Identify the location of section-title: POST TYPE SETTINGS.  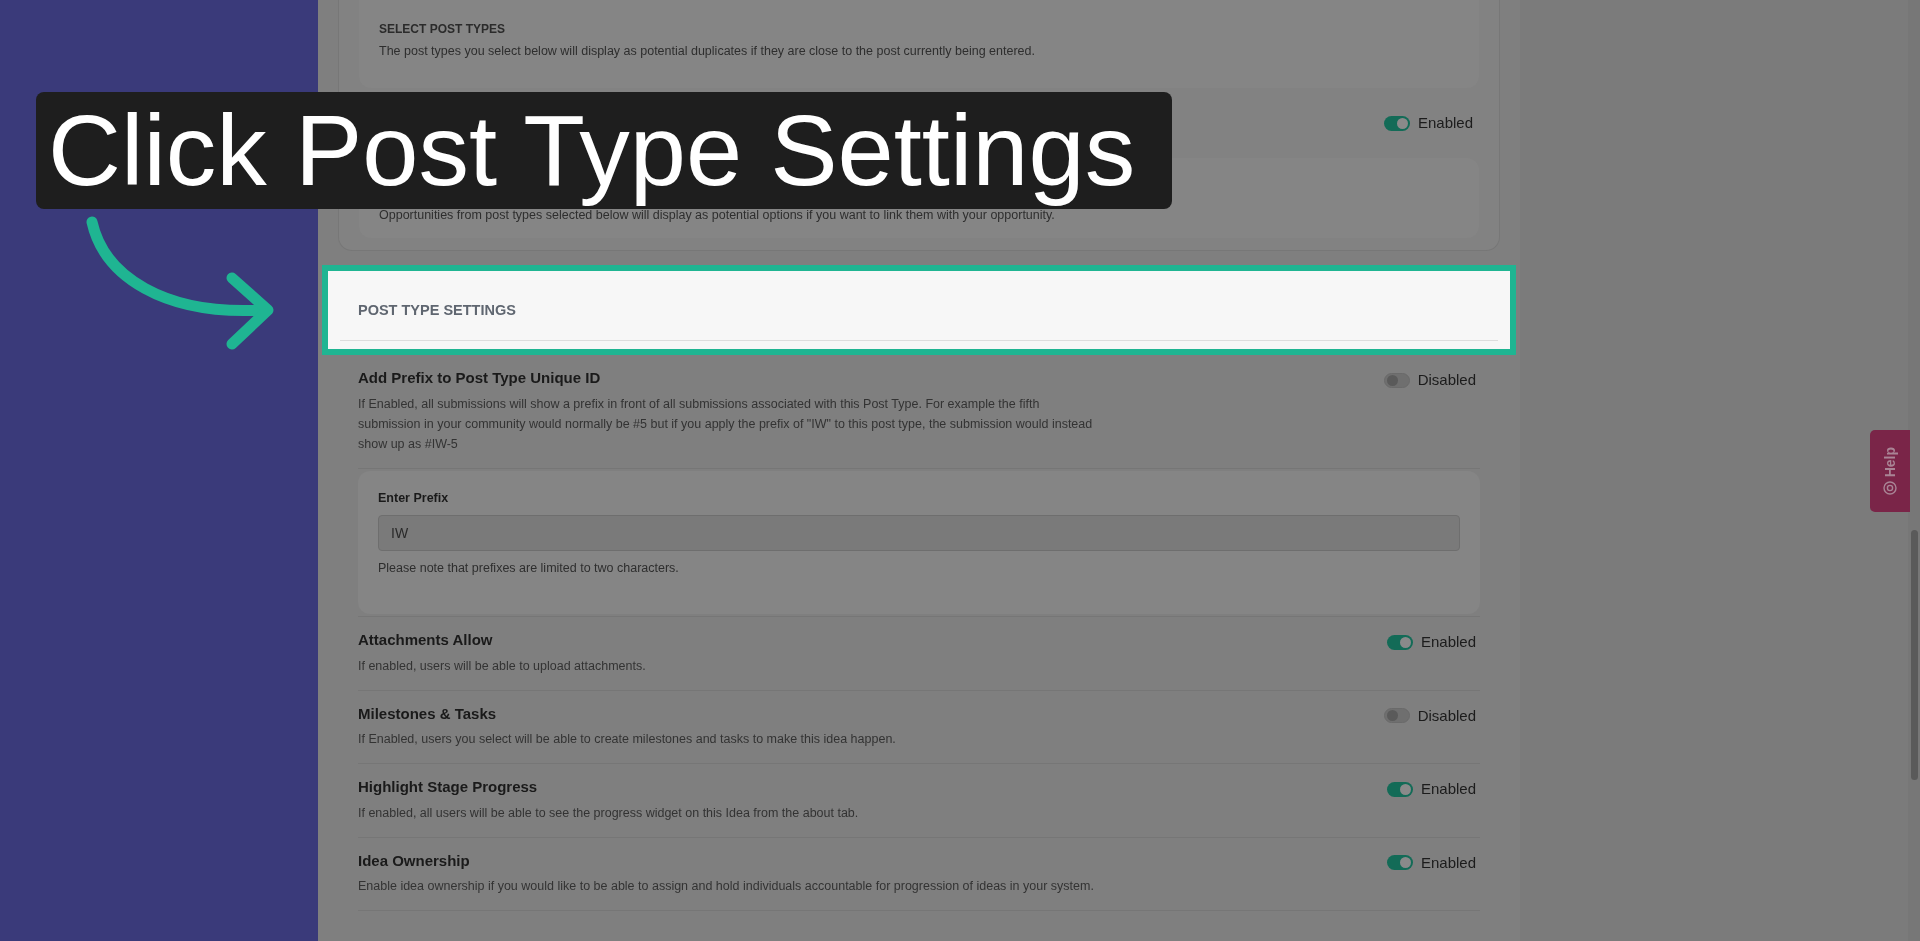
(437, 310).